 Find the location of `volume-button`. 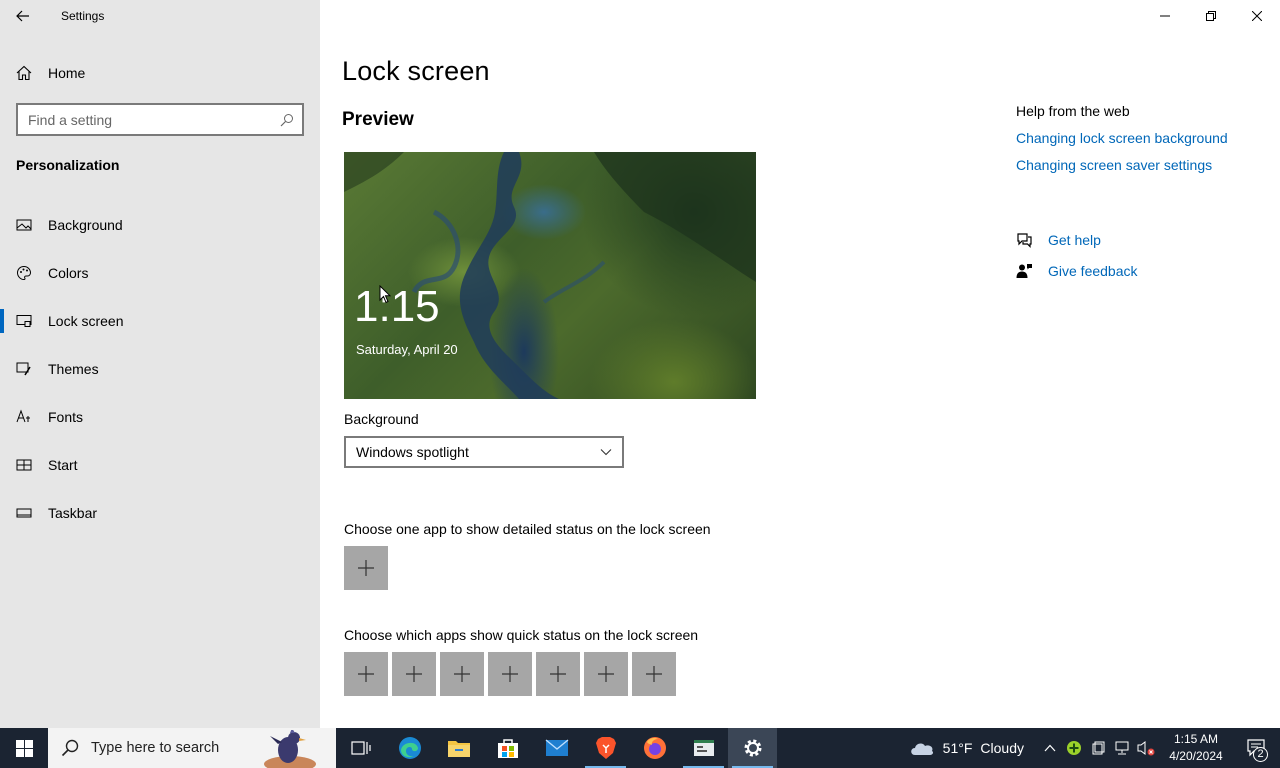

volume-button is located at coordinates (1146, 748).